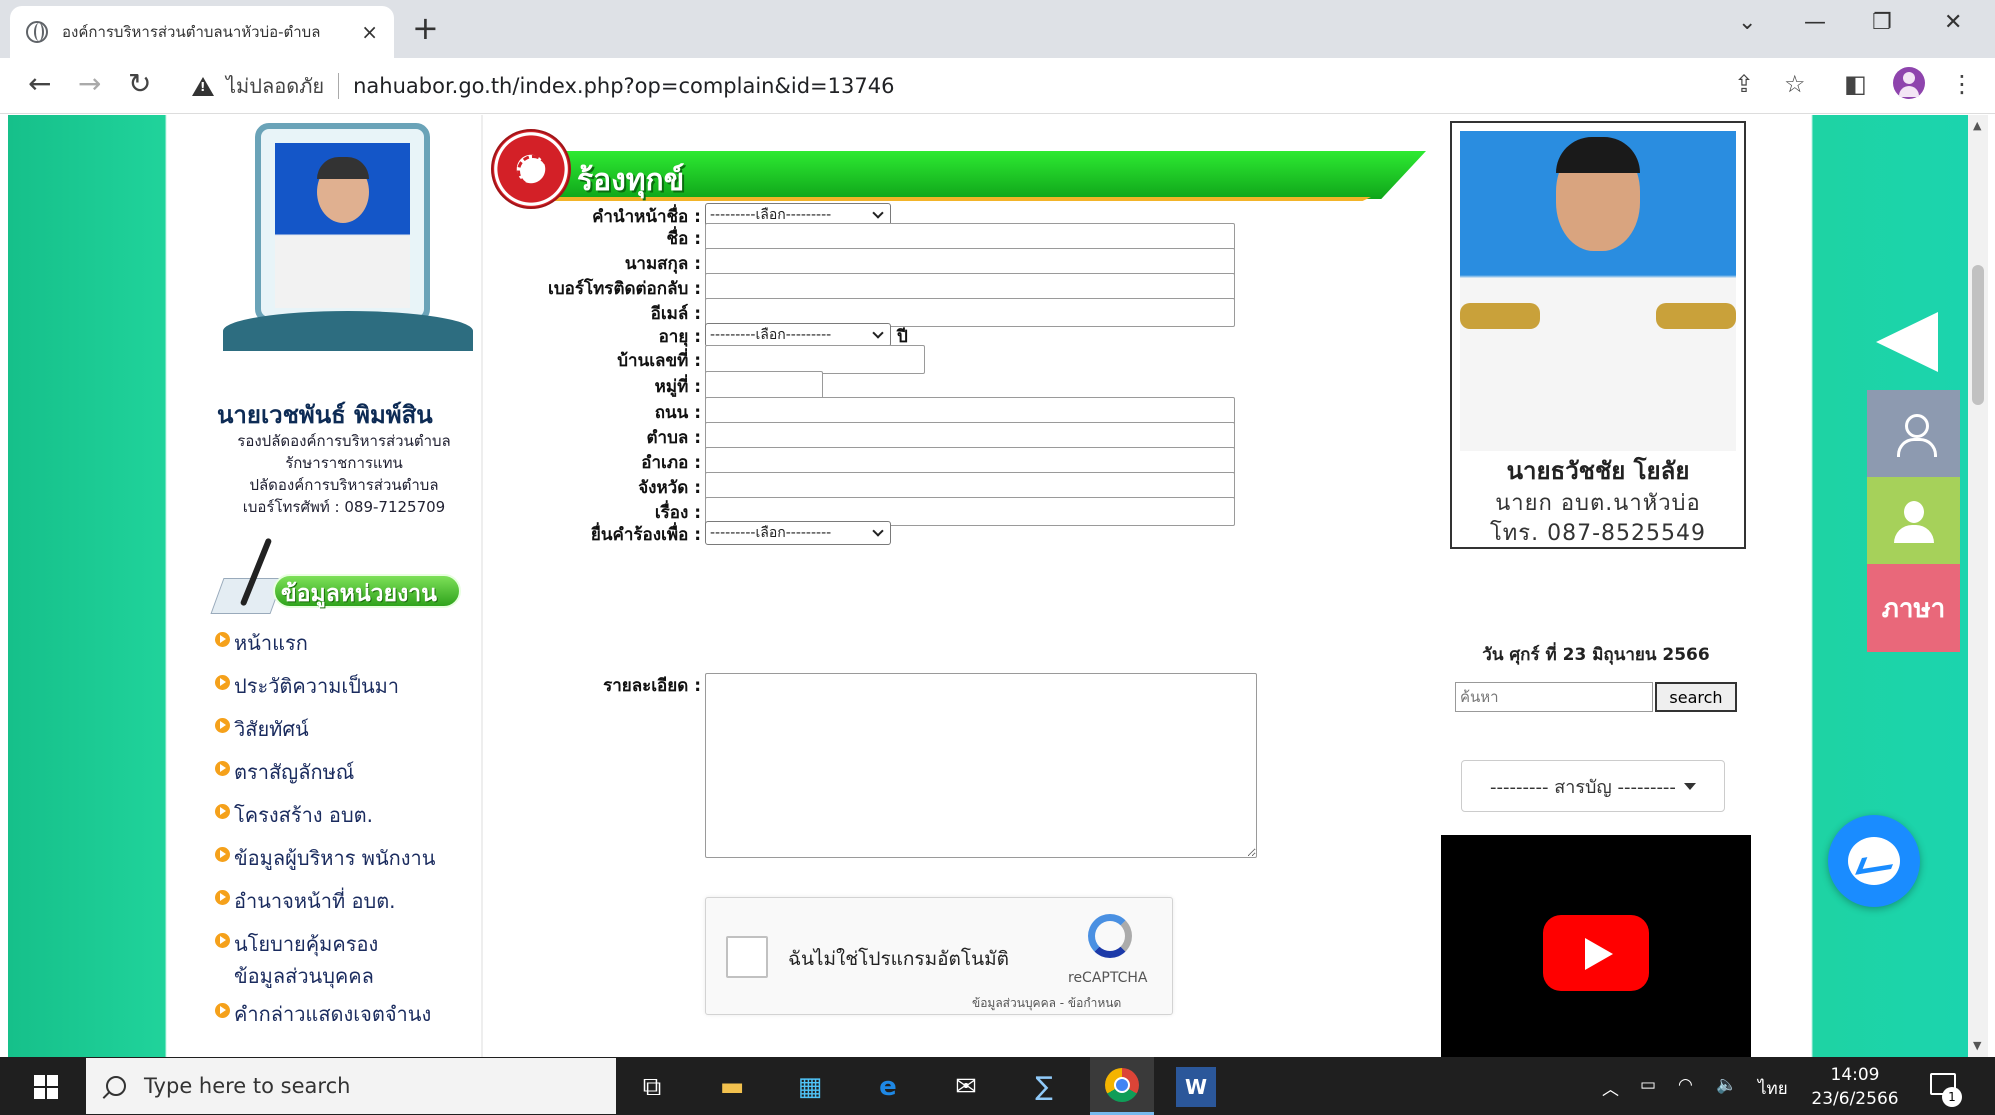  Describe the element at coordinates (1855, 1087) in the screenshot. I see `taskbar-clock: 14:09 23/6/2566` at that location.